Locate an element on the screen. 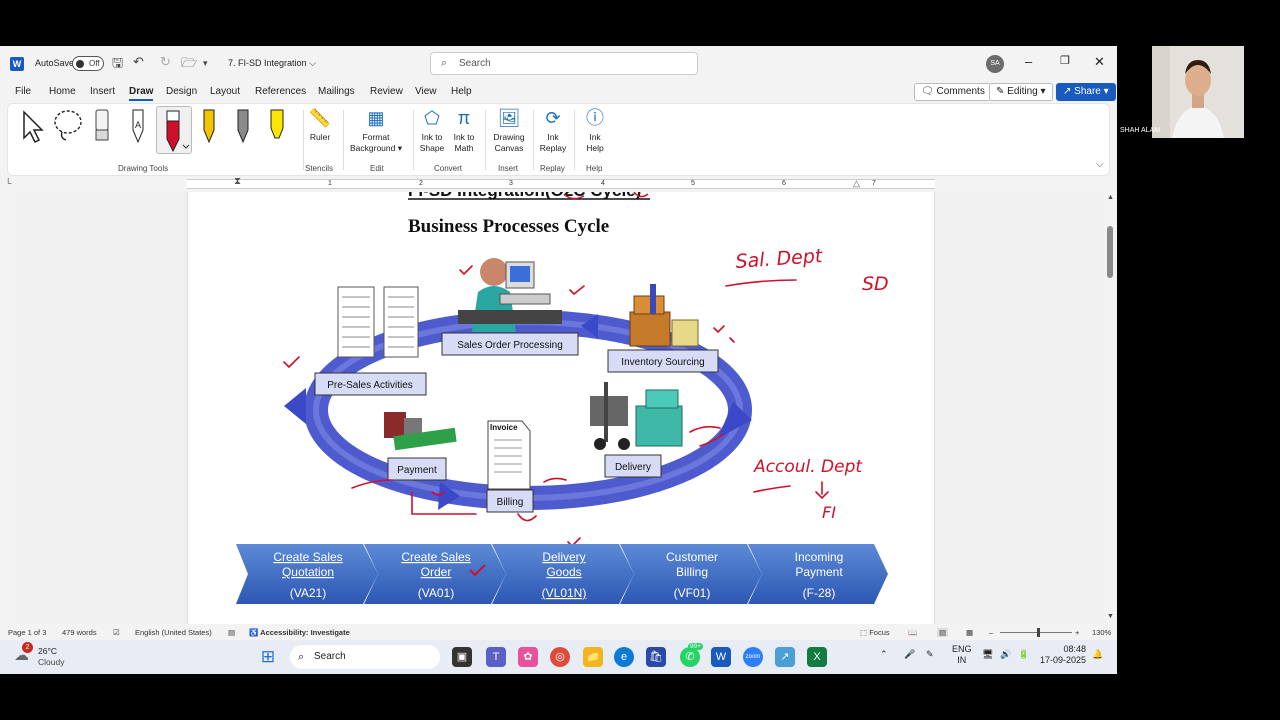  scroll-up-icon: ▲ is located at coordinates (1110, 197).